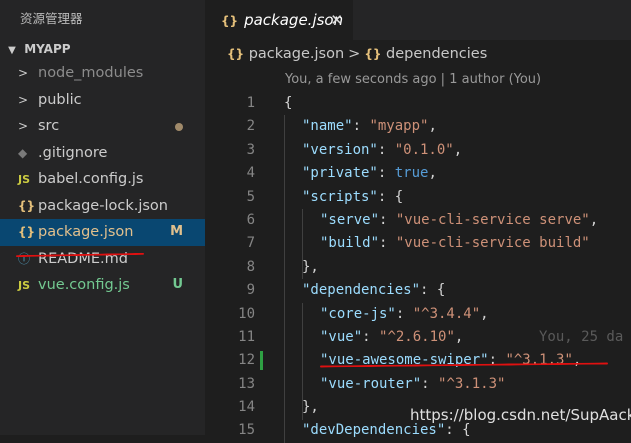 The height and width of the screenshot is (443, 631). What do you see at coordinates (84, 285) in the screenshot?
I see `tree-item-label: vue.config.js` at bounding box center [84, 285].